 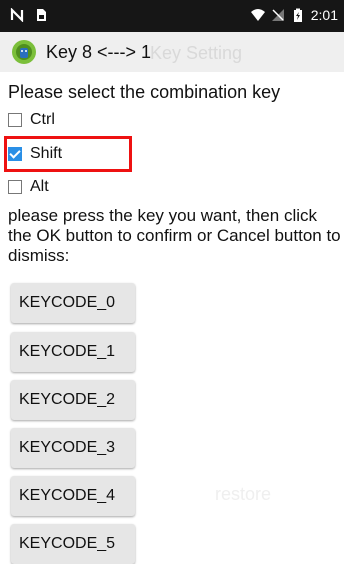 What do you see at coordinates (297, 15) in the screenshot?
I see `battery-icon` at bounding box center [297, 15].